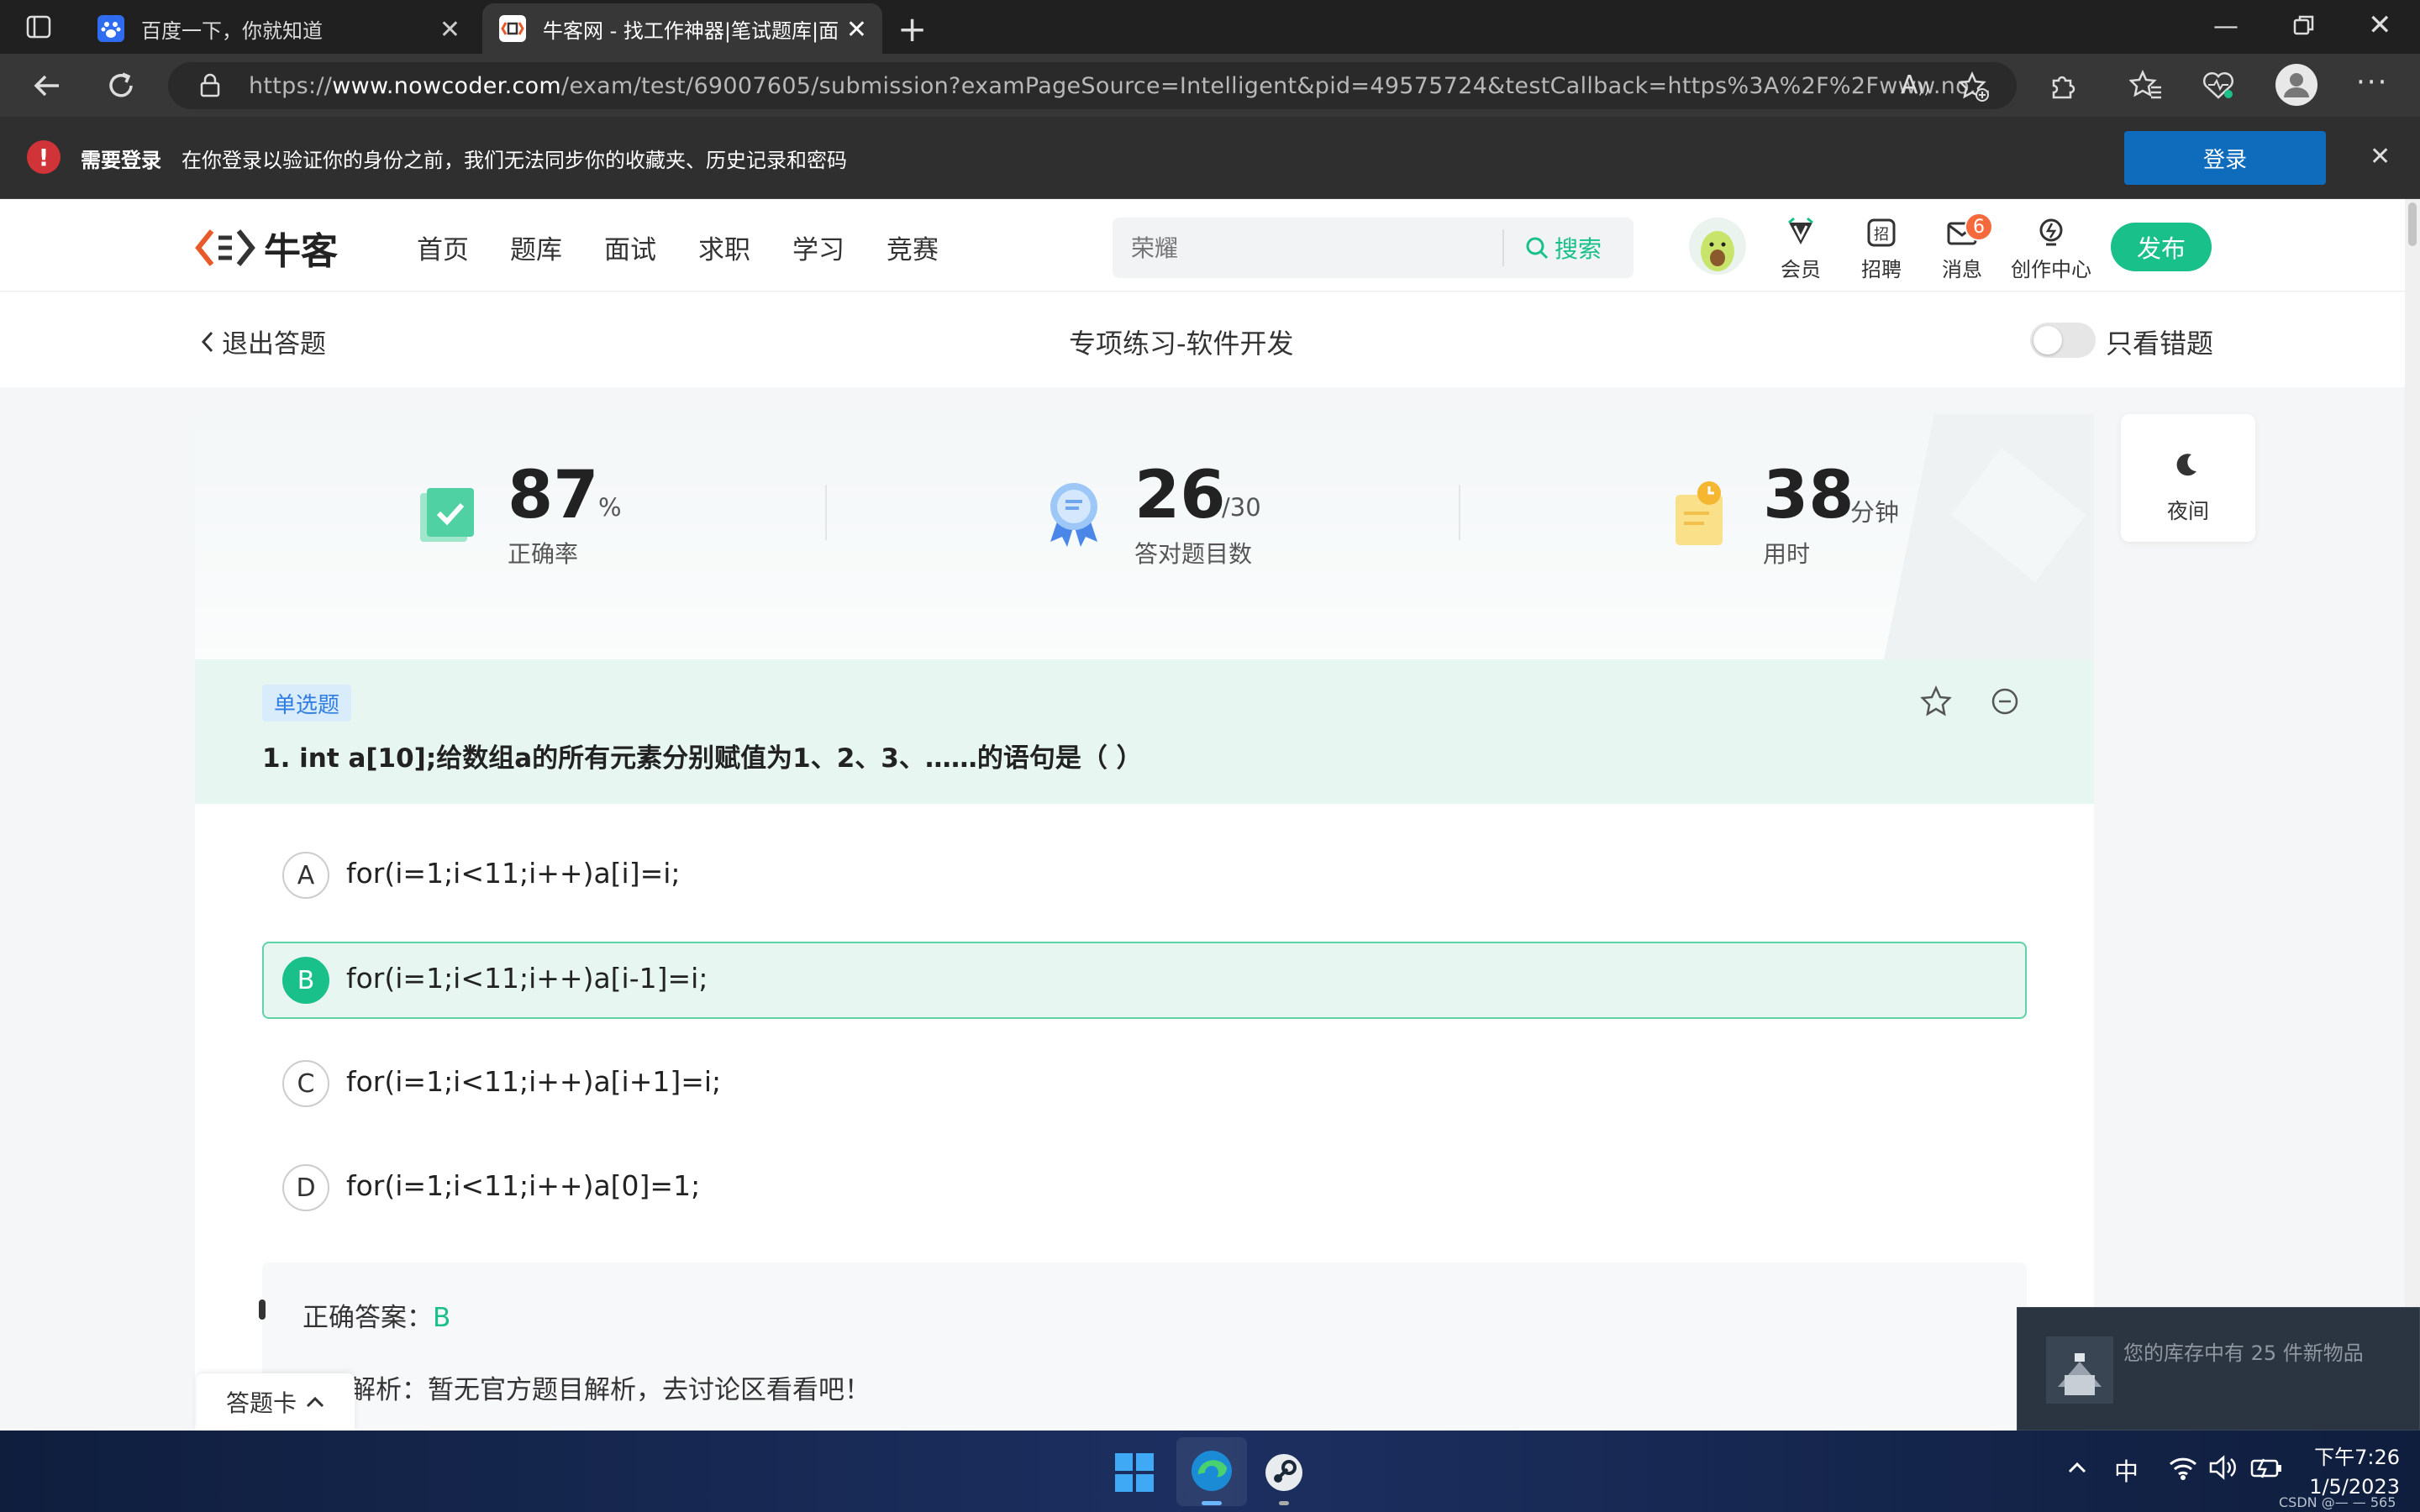 Image resolution: width=2420 pixels, height=1512 pixels. Describe the element at coordinates (1989, 536) in the screenshot. I see `decorative-shape-icon` at that location.